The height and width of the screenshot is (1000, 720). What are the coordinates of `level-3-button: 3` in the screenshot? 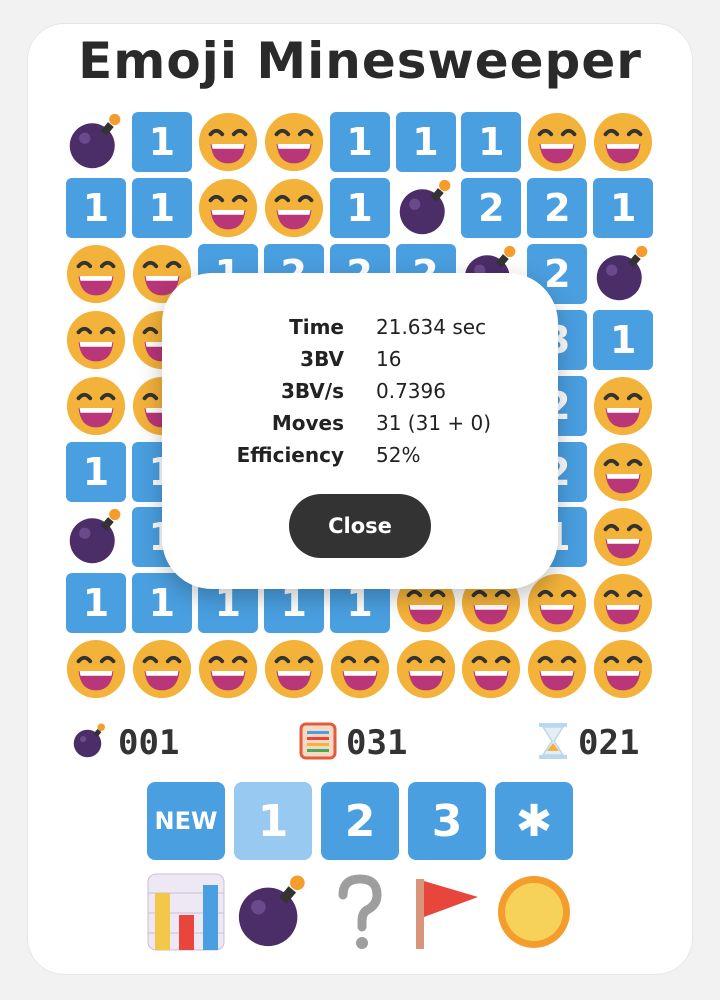 It's located at (447, 821).